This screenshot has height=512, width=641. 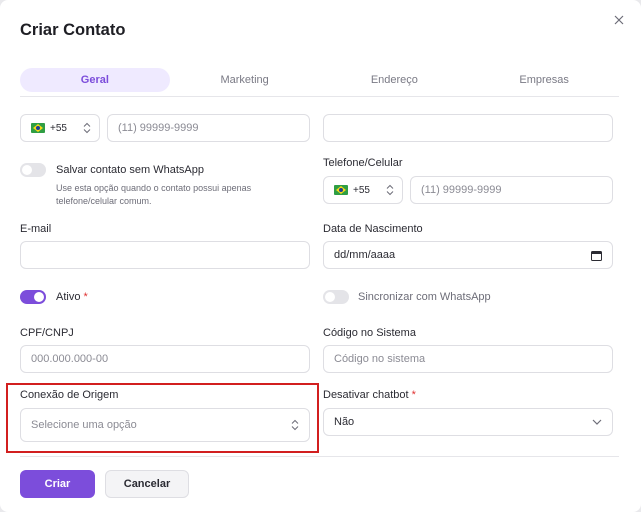 What do you see at coordinates (369, 333) in the screenshot?
I see `codigo-label: Código no Sistema` at bounding box center [369, 333].